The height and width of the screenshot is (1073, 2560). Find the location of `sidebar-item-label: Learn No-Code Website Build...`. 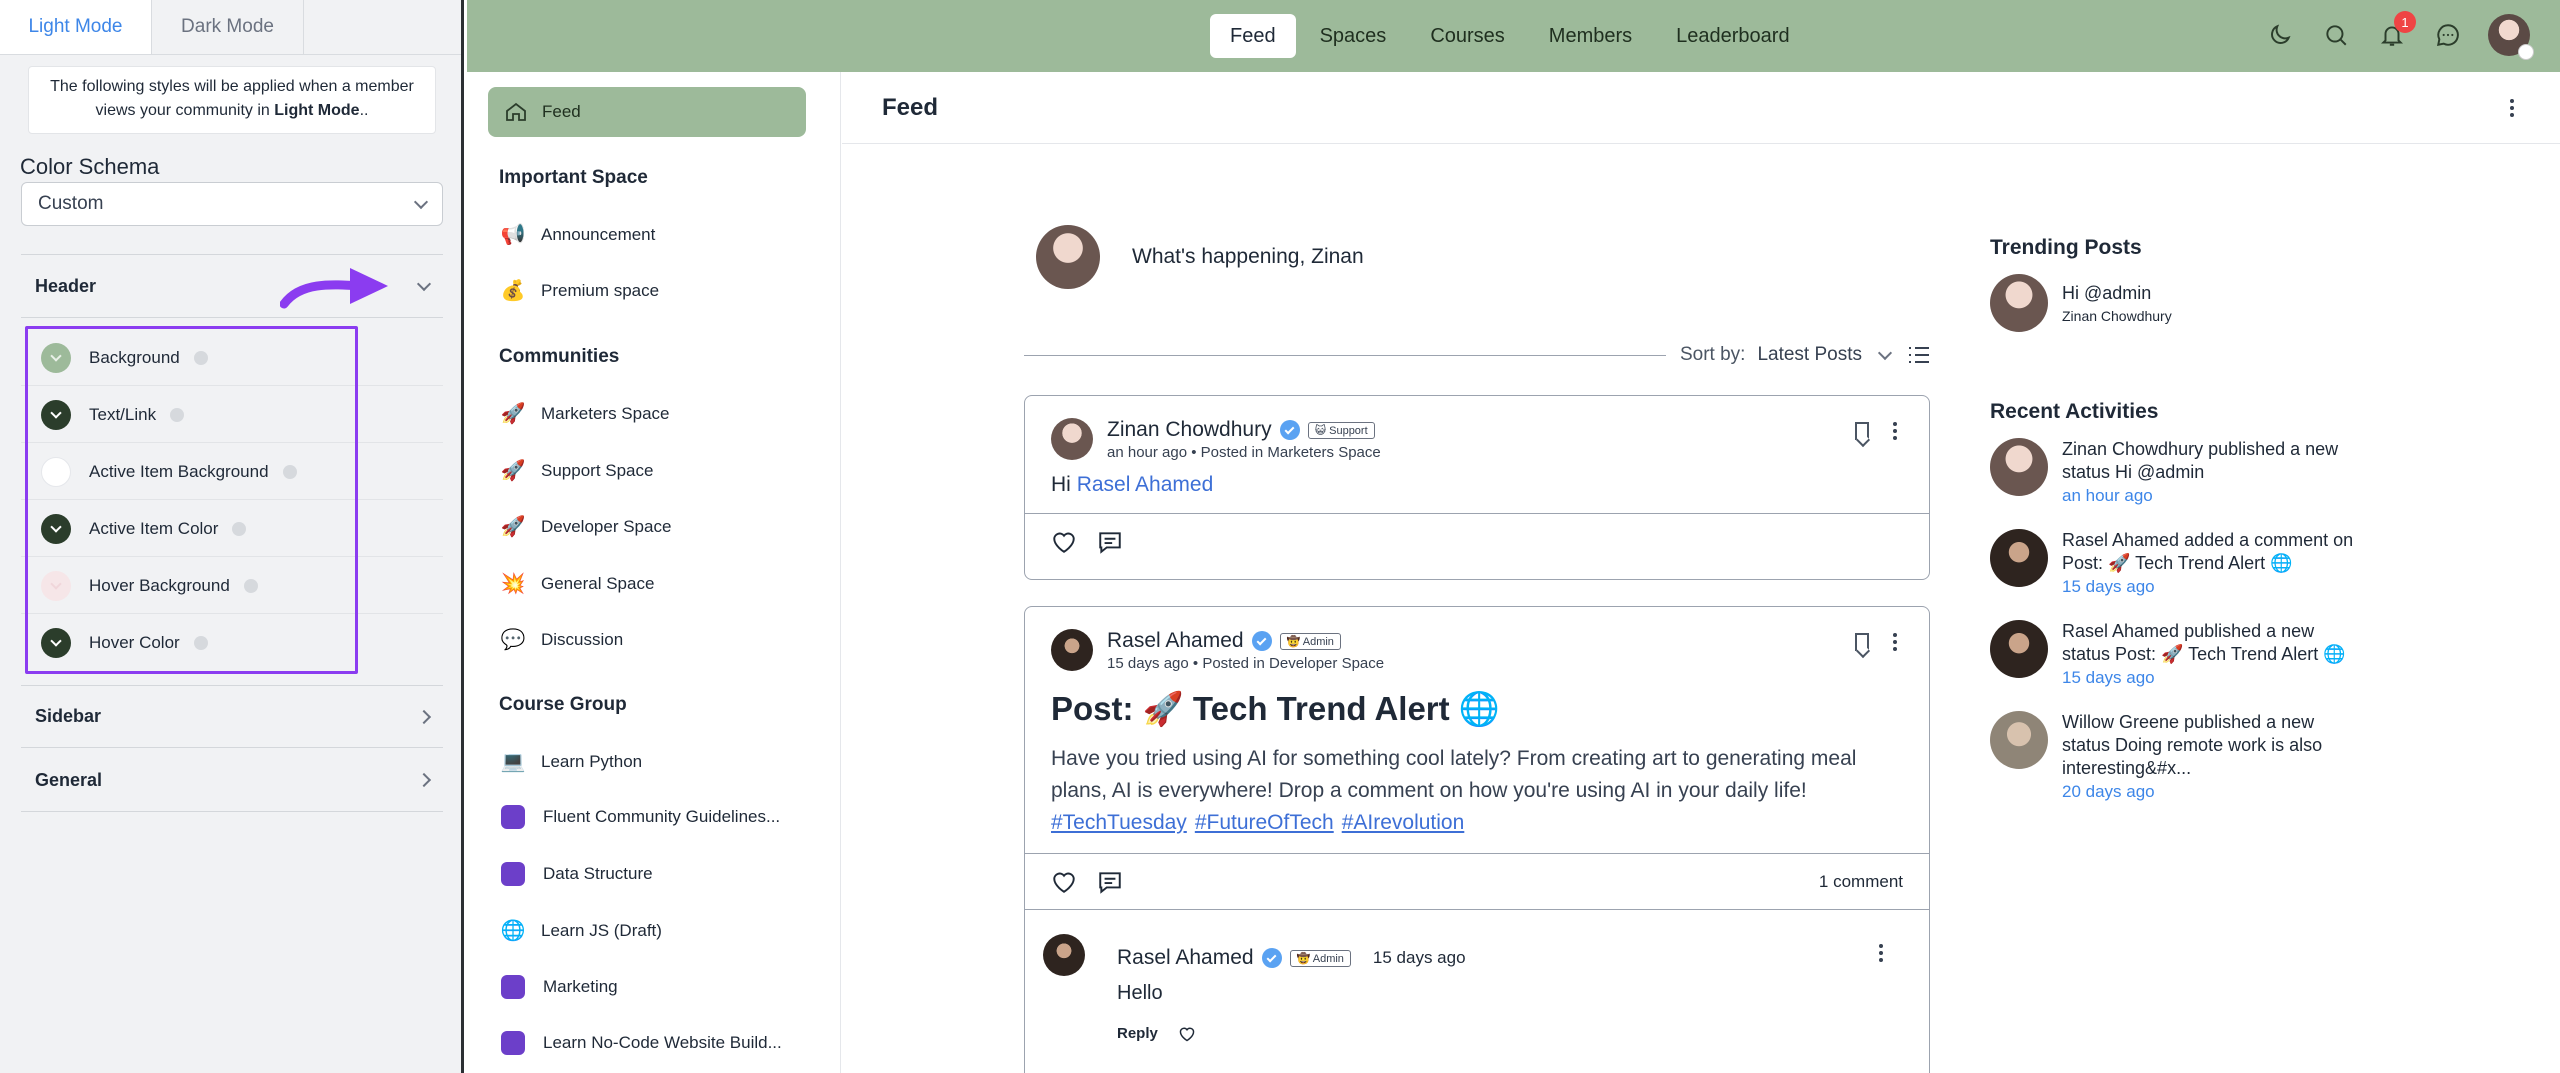

sidebar-item-label: Learn No-Code Website Build... is located at coordinates (662, 1042).